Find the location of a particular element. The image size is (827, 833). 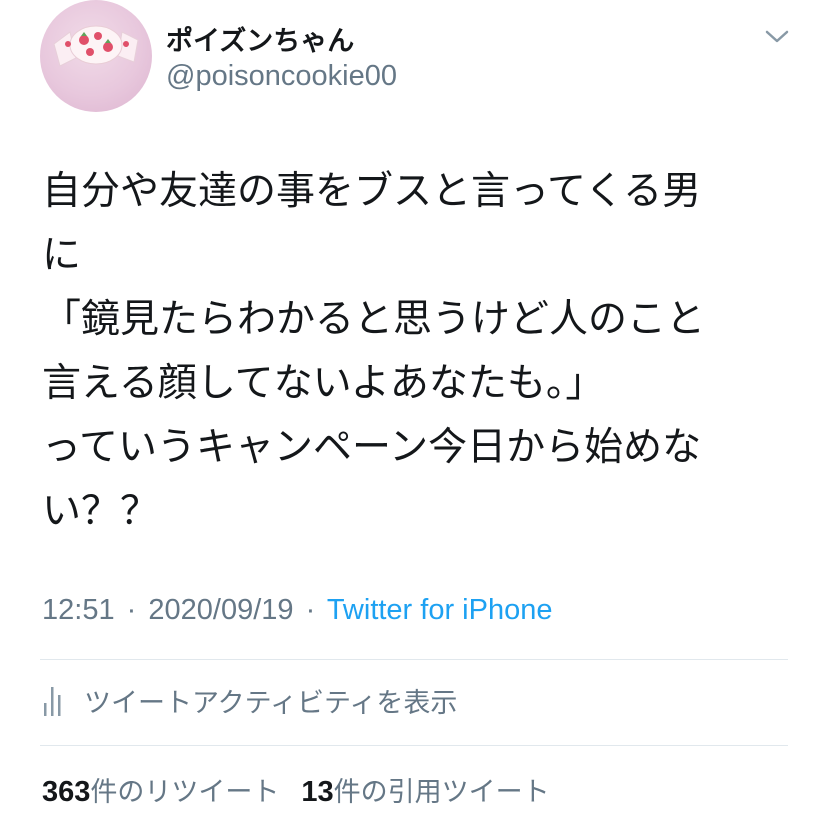

tweet-line: 「鏡見たらわかると思うけど人のこと is located at coordinates (374, 319).